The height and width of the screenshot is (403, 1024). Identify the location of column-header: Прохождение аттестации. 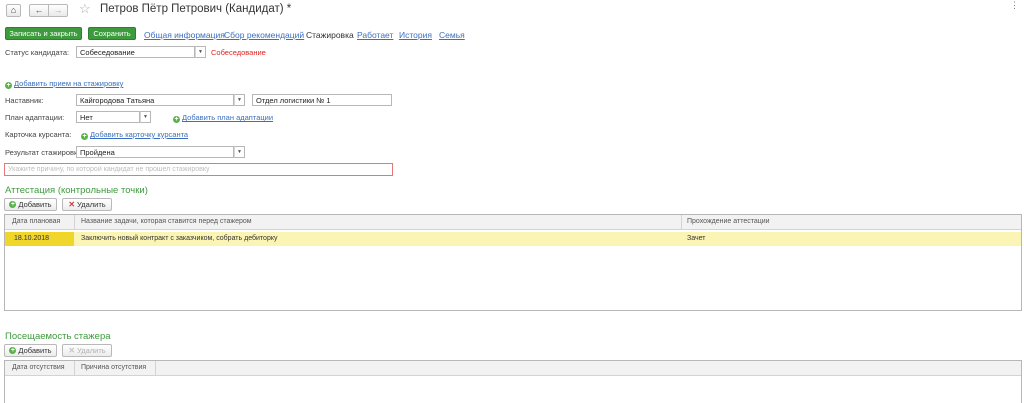
(728, 221).